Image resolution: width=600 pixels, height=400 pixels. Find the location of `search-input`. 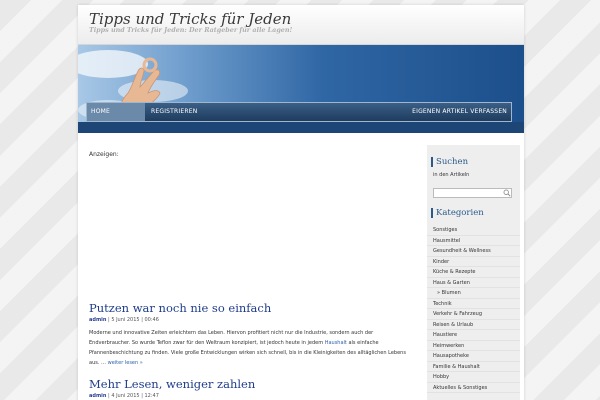

search-input is located at coordinates (472, 193).